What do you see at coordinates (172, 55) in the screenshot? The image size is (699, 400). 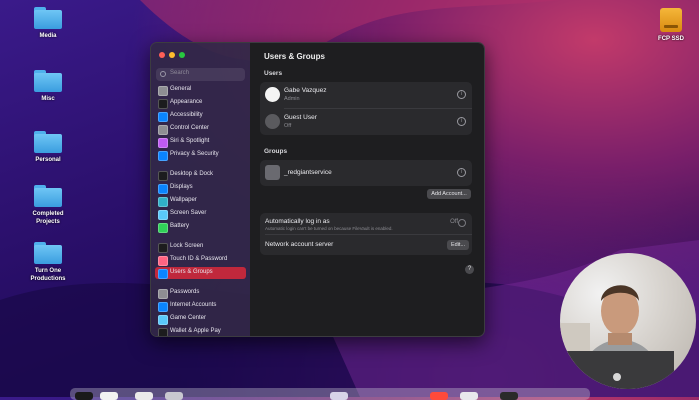 I see `minimize-button` at bounding box center [172, 55].